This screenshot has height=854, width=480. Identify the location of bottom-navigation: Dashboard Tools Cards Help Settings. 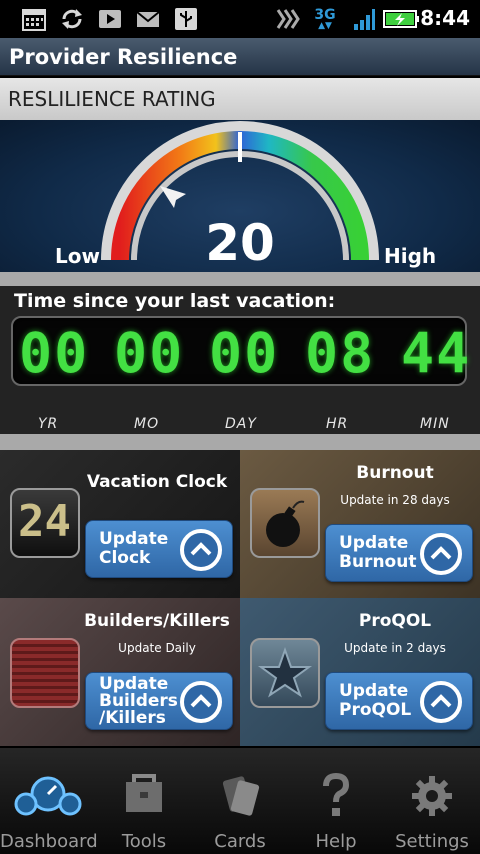
(240, 801).